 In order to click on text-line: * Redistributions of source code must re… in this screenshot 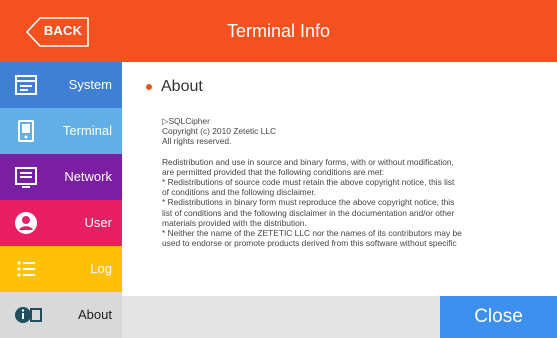, I will do `click(308, 182)`.